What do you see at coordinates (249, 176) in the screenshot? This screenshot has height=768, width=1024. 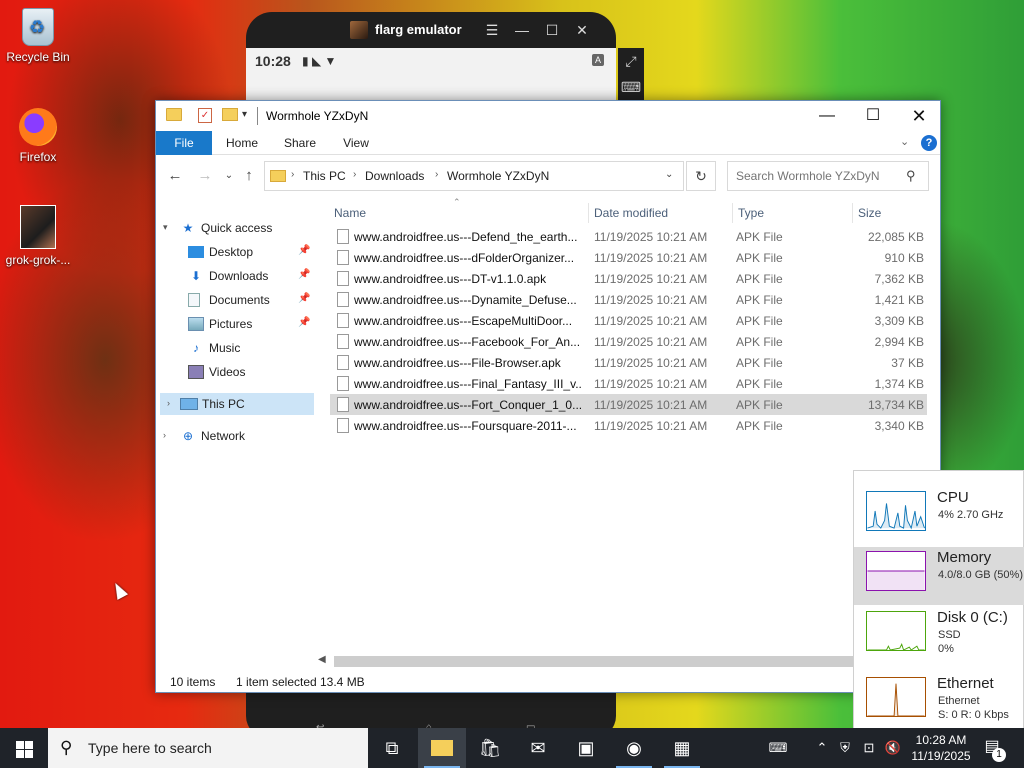 I see `up-arrow-icon: ↑` at bounding box center [249, 176].